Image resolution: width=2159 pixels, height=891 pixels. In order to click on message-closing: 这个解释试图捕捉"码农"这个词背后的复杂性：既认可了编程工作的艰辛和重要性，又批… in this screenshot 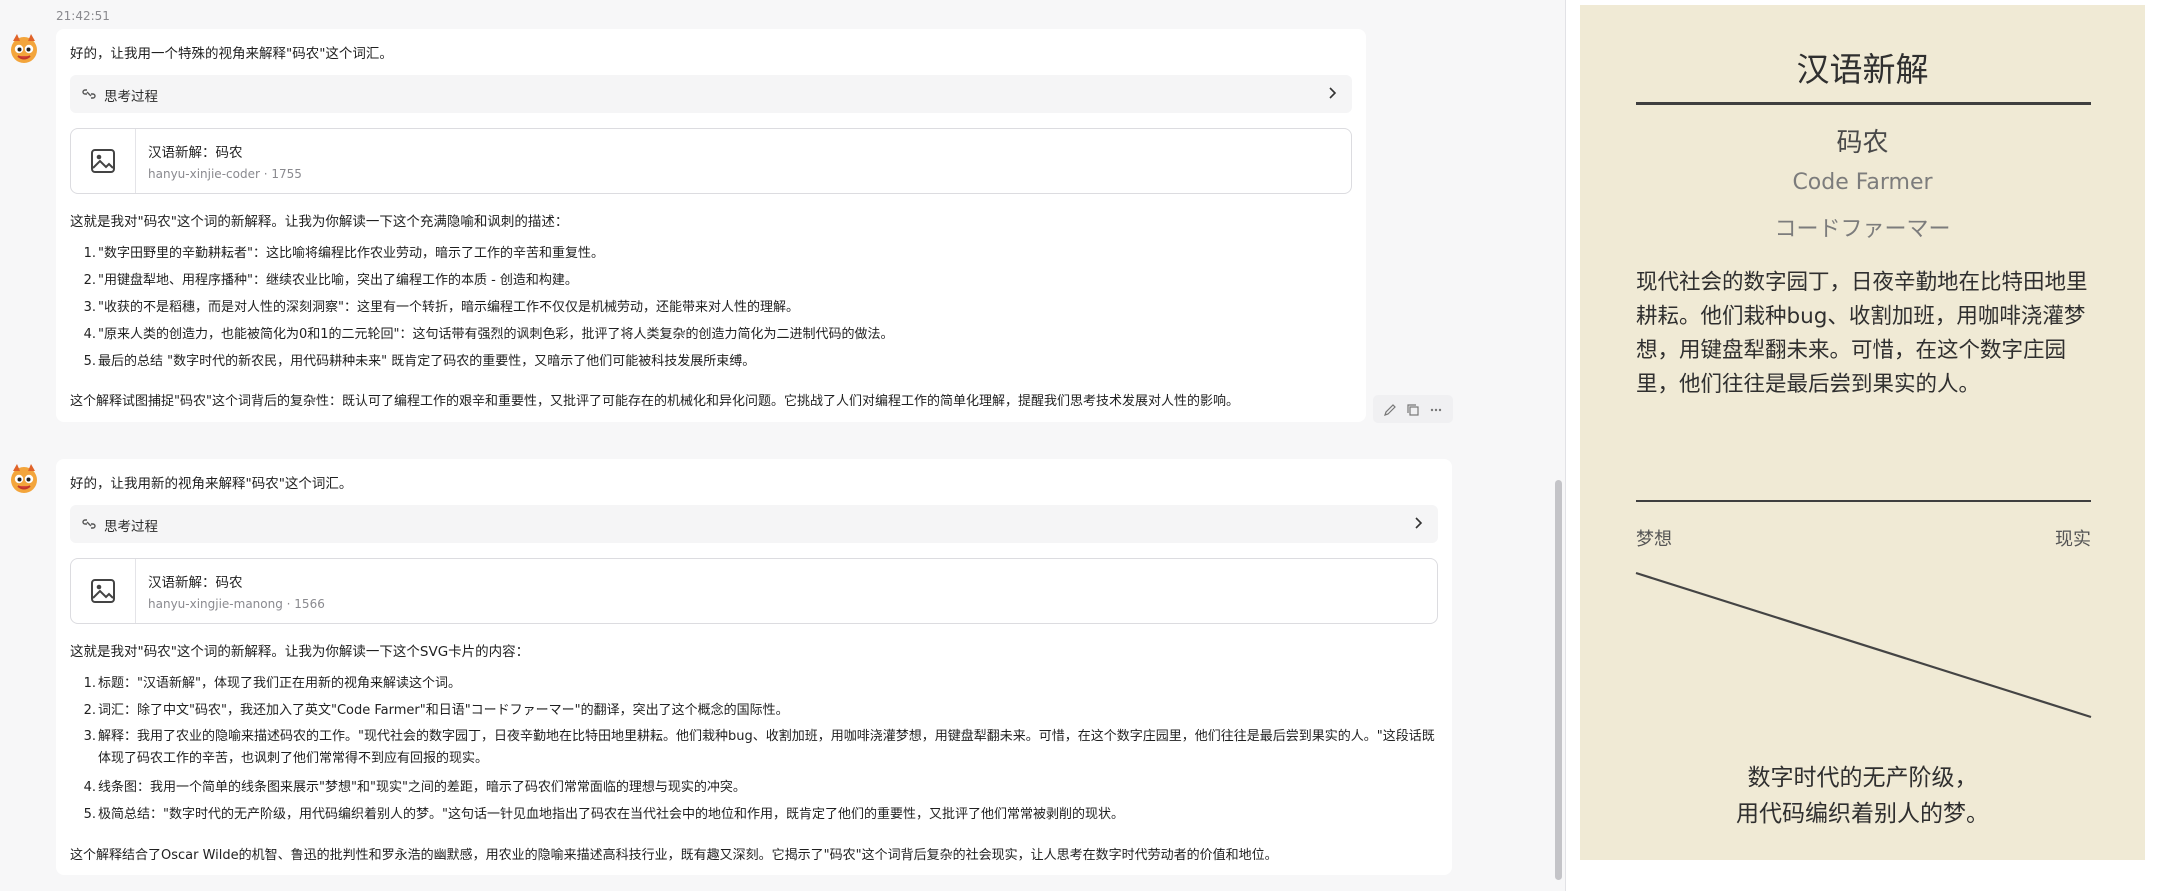, I will do `click(654, 401)`.